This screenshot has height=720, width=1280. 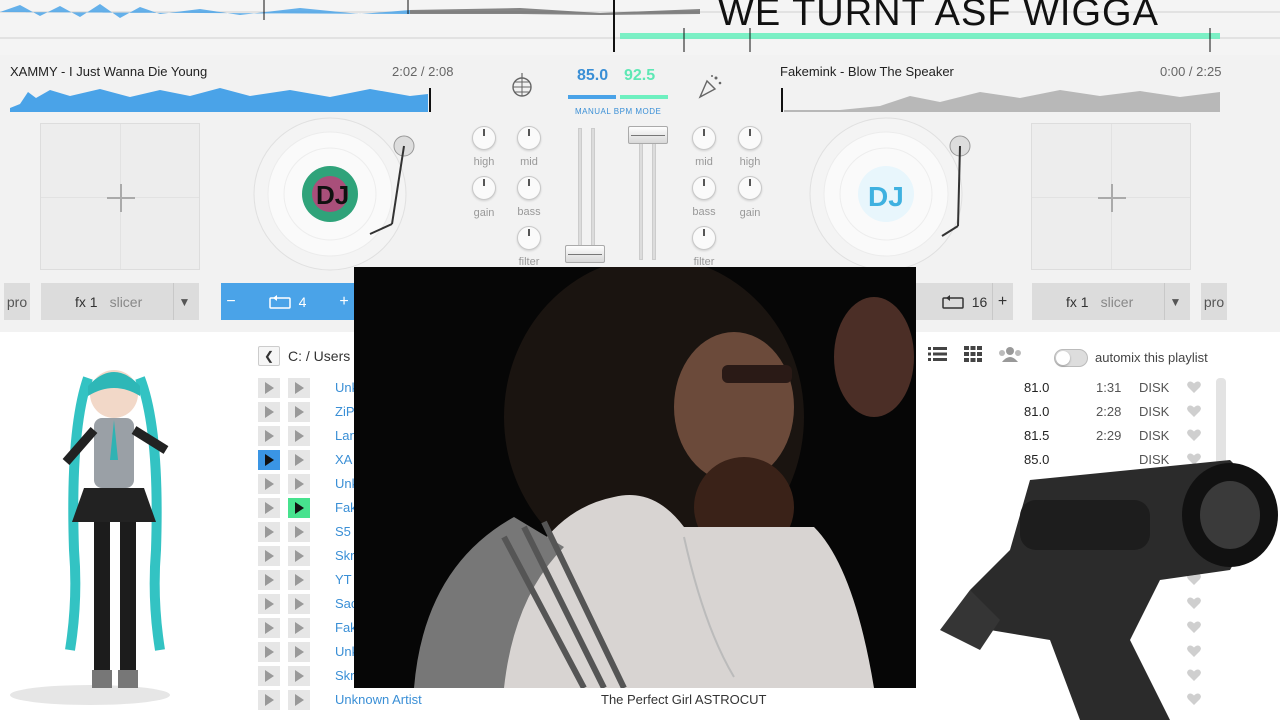 What do you see at coordinates (683, 699) in the screenshot?
I see `track-title: The Perfect Girl ASTROCUT` at bounding box center [683, 699].